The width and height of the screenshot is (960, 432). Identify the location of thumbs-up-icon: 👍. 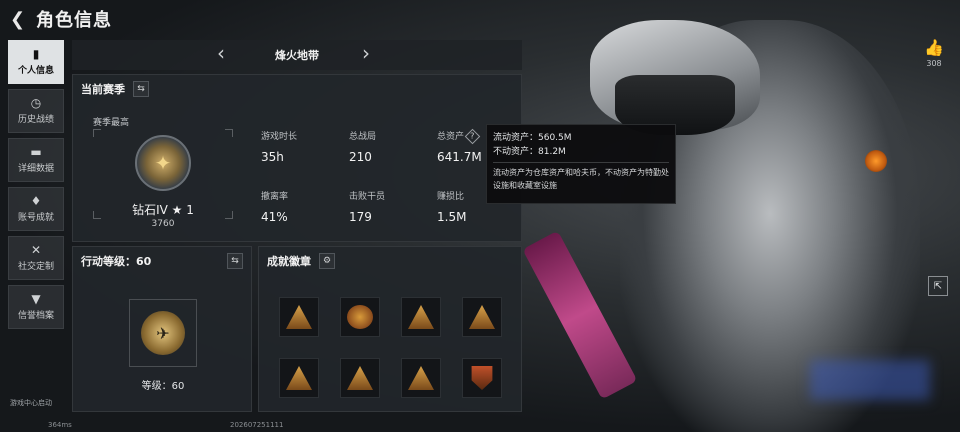
(934, 47).